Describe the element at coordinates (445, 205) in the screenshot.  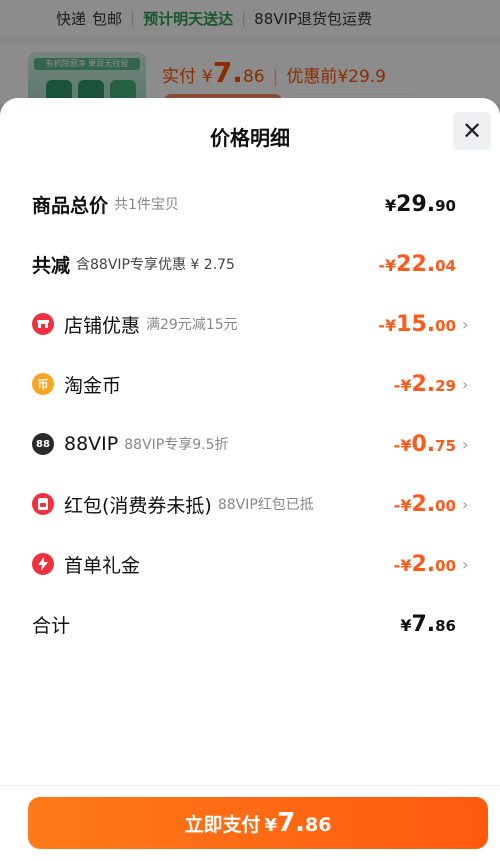
I see `amount-dec: 90` at that location.